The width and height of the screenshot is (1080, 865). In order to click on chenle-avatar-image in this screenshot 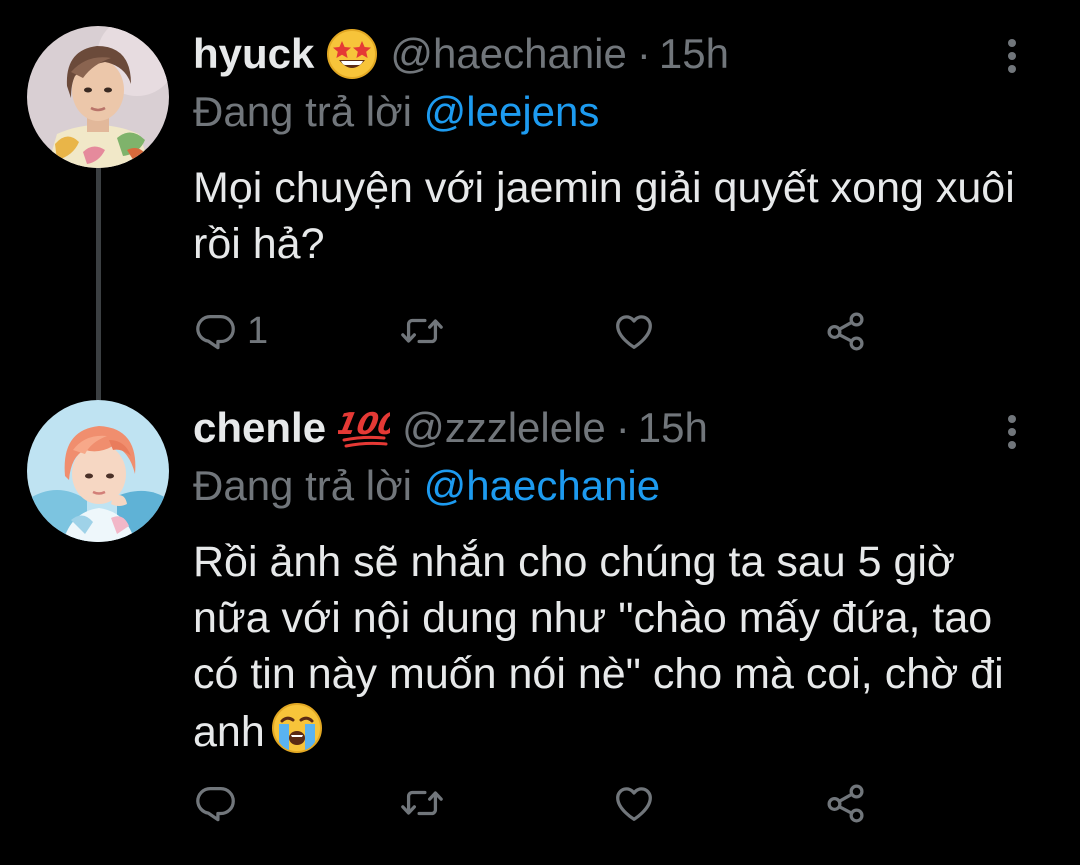, I will do `click(98, 471)`.